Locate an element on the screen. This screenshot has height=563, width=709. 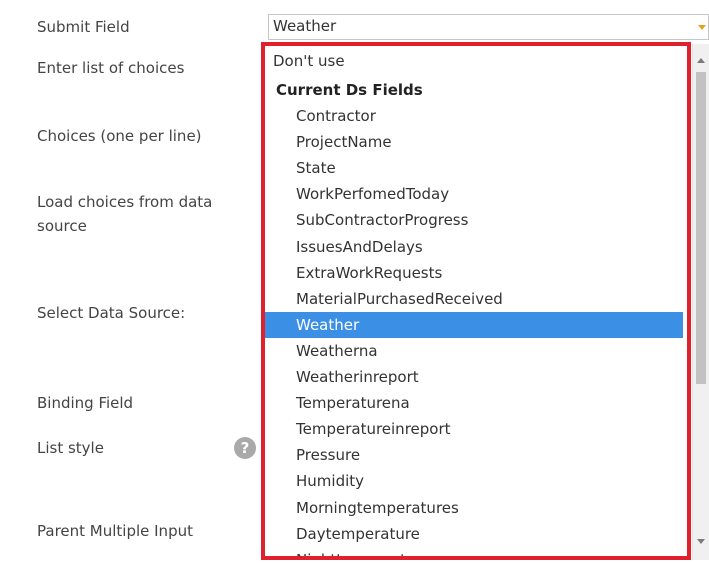
option-field: Morningtemperatures is located at coordinates (474, 508).